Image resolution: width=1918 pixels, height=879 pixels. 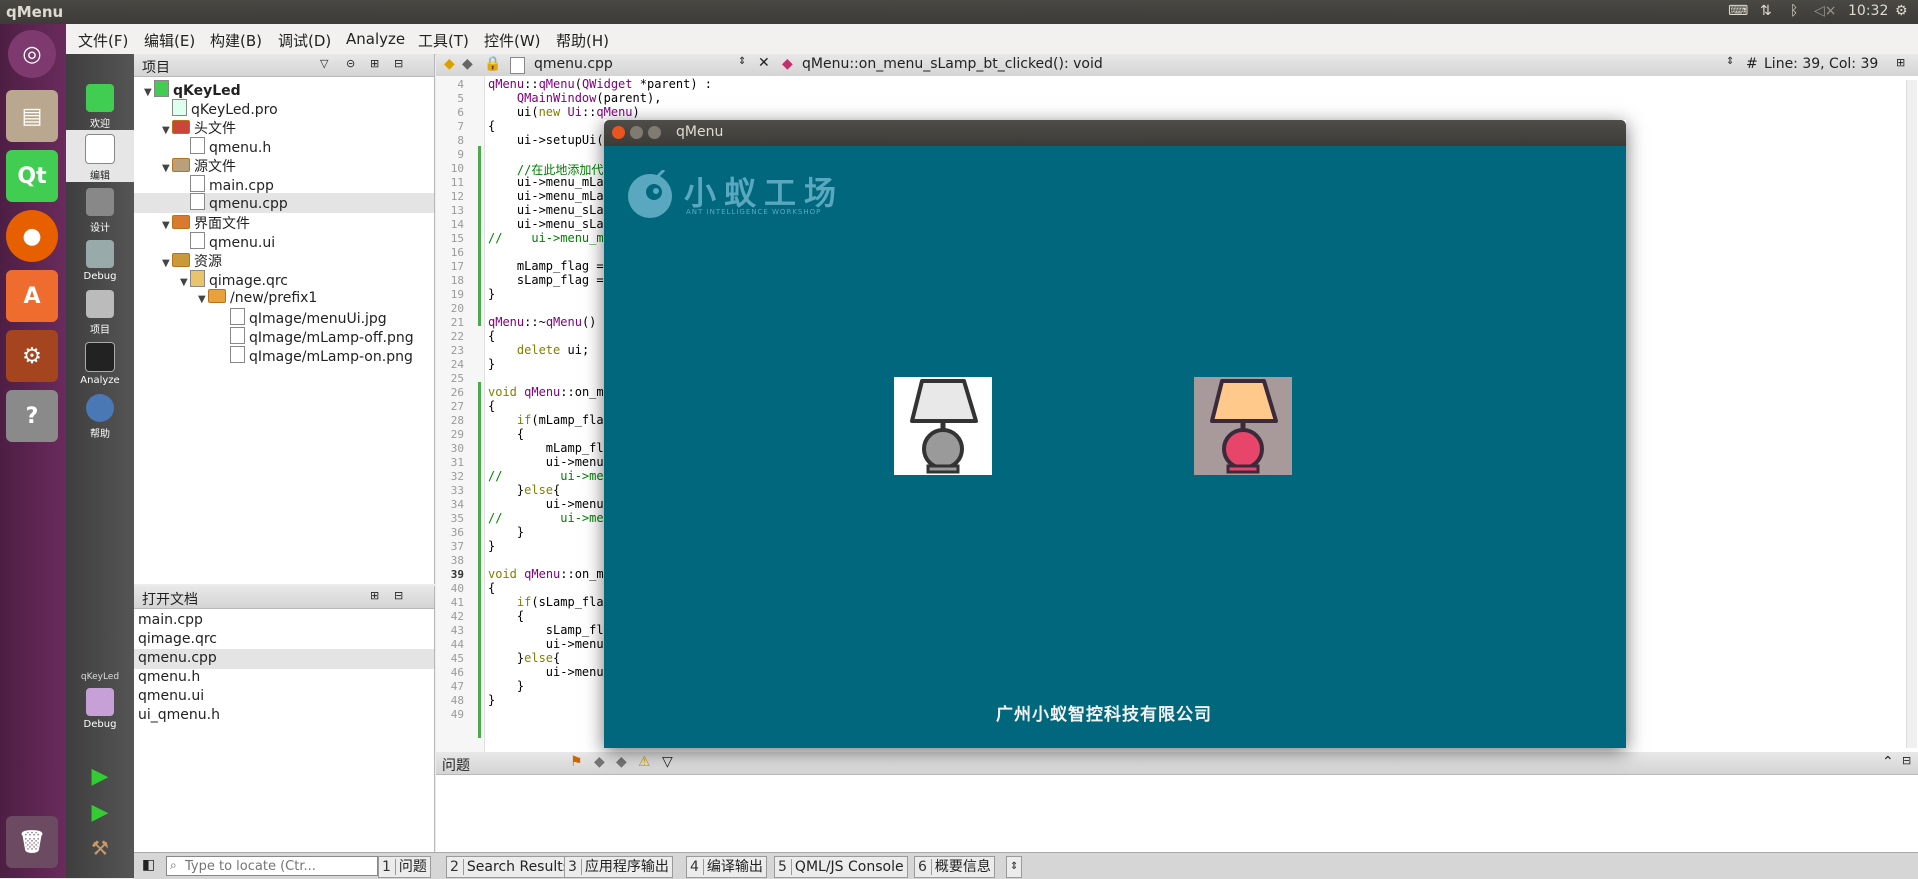 What do you see at coordinates (170, 620) in the screenshot?
I see `open-doc-item: main.cpp` at bounding box center [170, 620].